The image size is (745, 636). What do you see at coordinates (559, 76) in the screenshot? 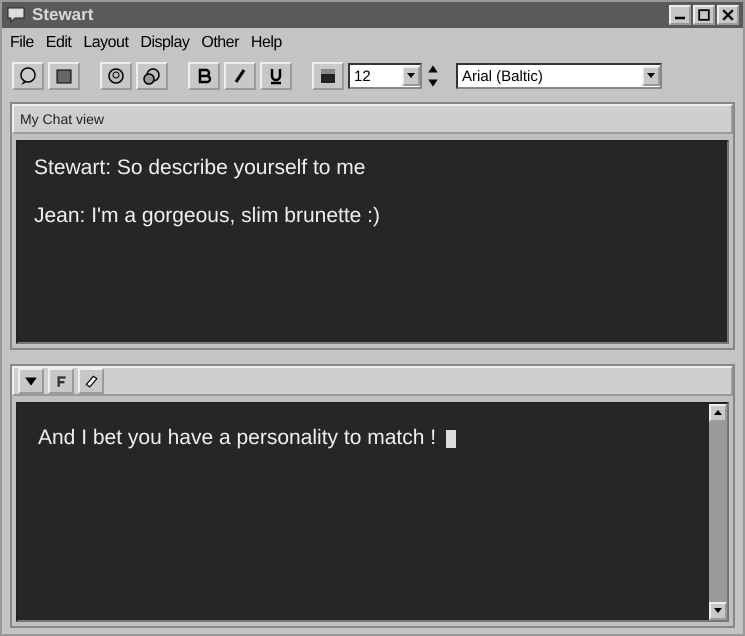
I see `font-name-dropdown: Arial (Baltic)` at bounding box center [559, 76].